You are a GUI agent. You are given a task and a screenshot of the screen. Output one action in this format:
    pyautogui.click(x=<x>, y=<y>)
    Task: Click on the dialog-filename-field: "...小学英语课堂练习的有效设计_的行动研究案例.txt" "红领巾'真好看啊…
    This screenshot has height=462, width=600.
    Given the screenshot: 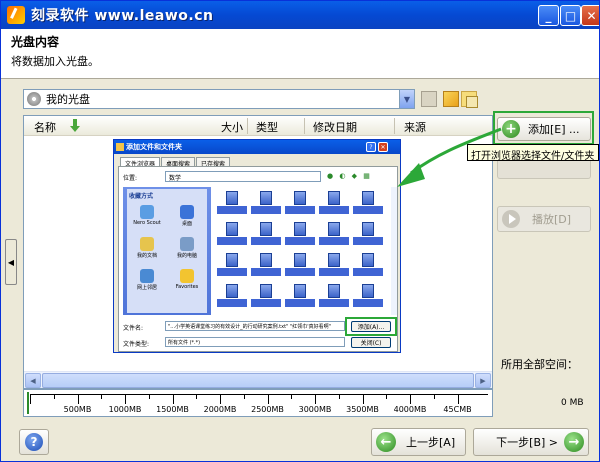 What is the action you would take?
    pyautogui.click(x=255, y=326)
    